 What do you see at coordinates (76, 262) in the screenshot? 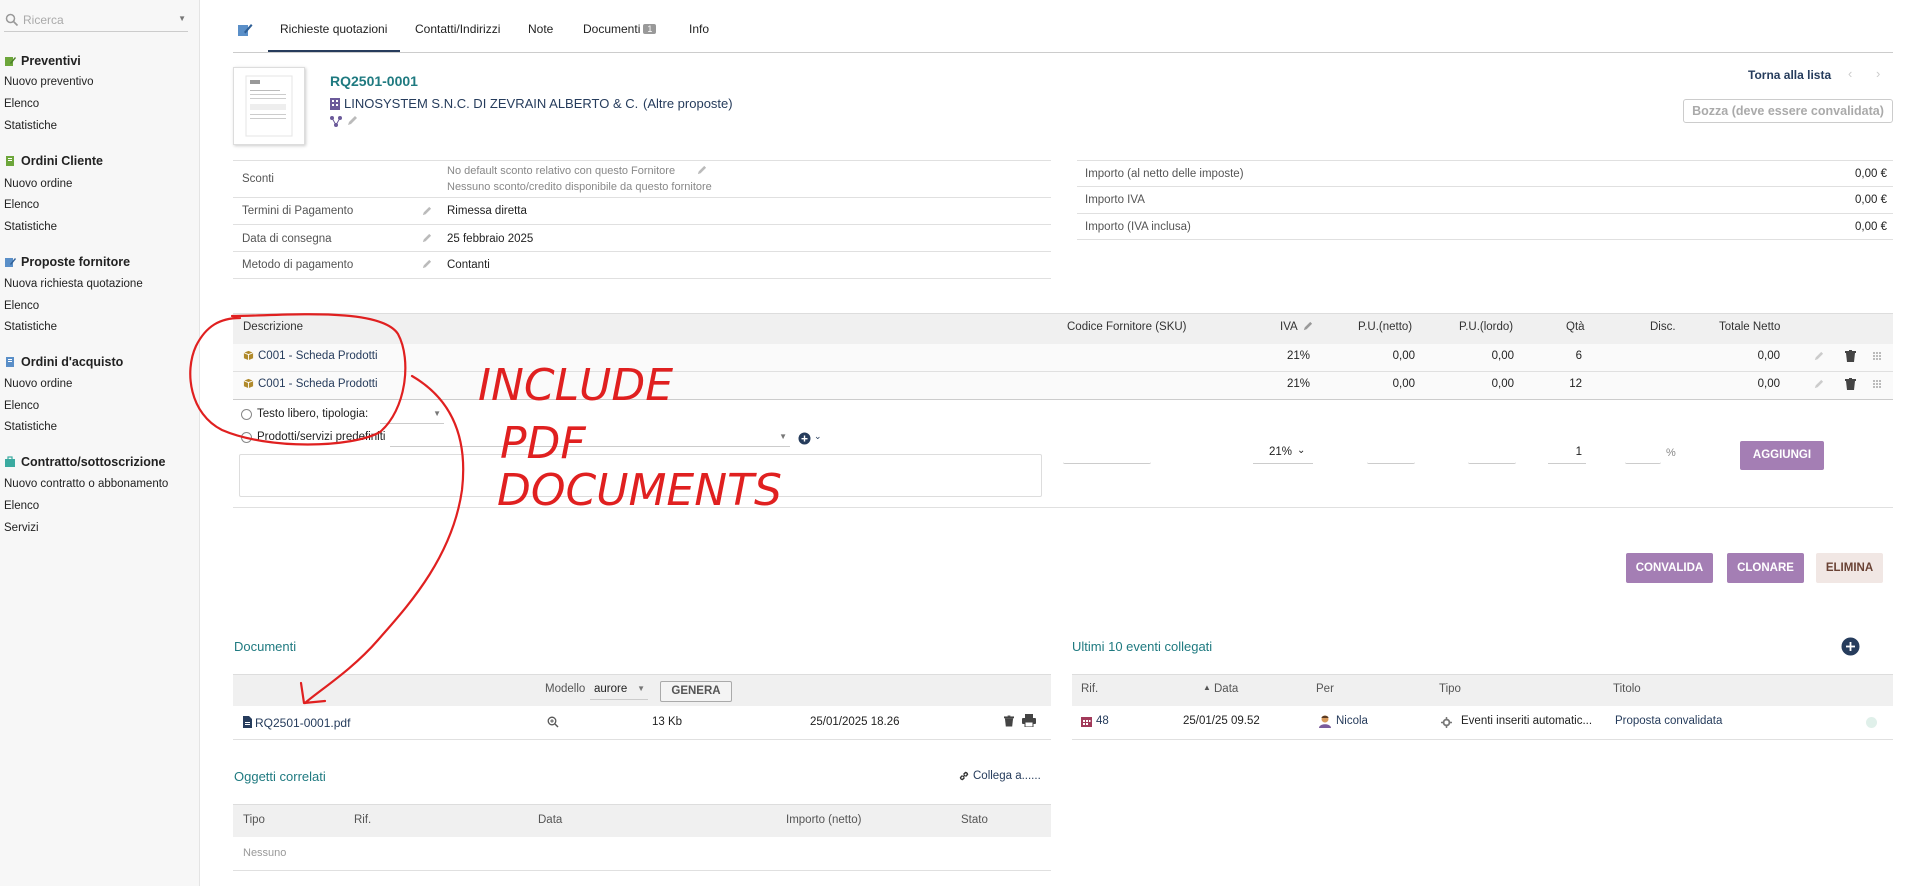
I see `sidebar-section-title: Proposte fornitore` at bounding box center [76, 262].